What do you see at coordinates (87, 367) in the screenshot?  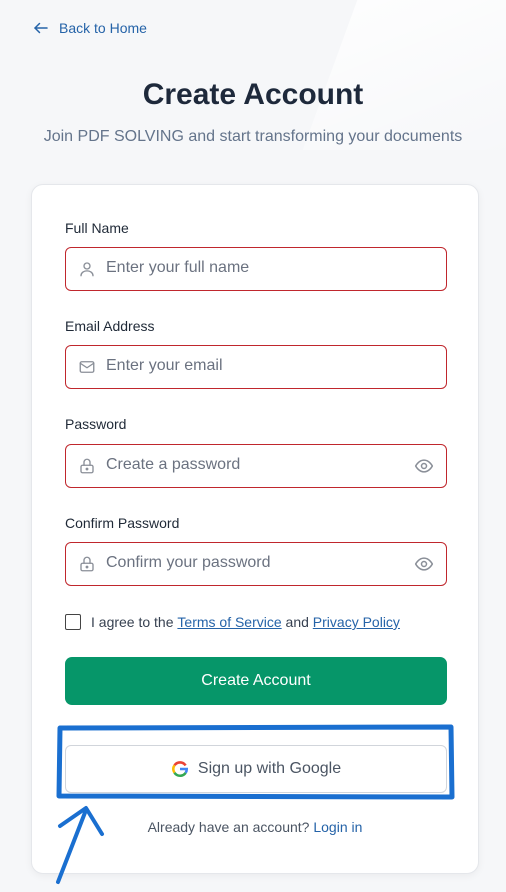 I see `mail-icon` at bounding box center [87, 367].